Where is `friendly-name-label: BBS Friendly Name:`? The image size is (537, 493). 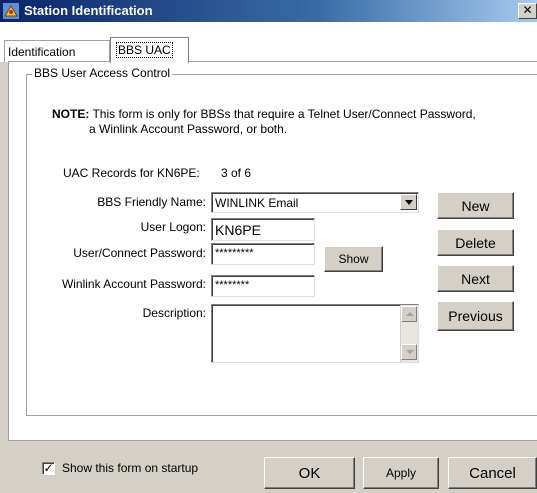
friendly-name-label: BBS Friendly Name: is located at coordinates (151, 202).